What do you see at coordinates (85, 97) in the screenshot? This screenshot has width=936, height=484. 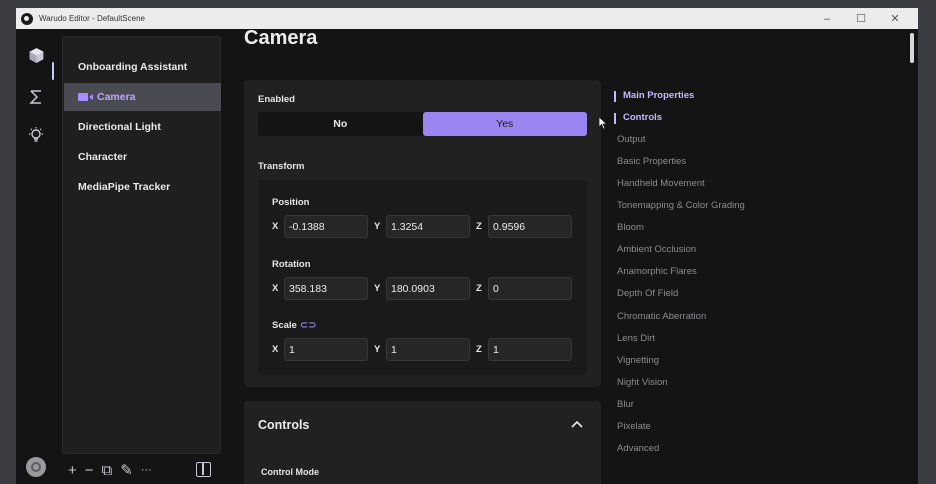 I see `camera-icon` at bounding box center [85, 97].